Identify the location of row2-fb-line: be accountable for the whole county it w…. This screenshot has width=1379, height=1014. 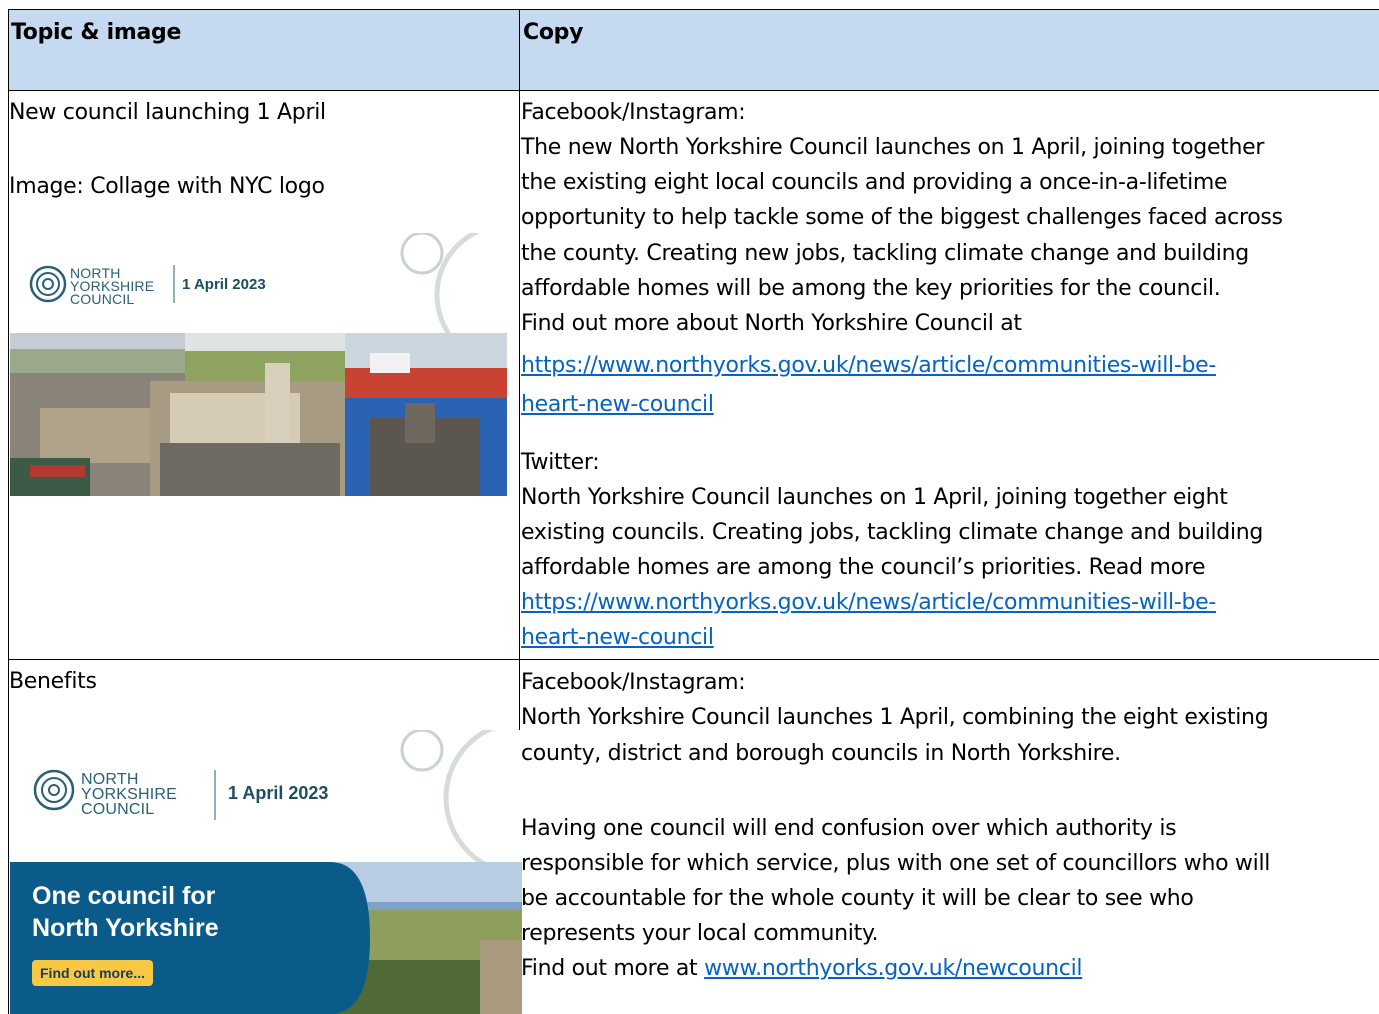
(857, 898).